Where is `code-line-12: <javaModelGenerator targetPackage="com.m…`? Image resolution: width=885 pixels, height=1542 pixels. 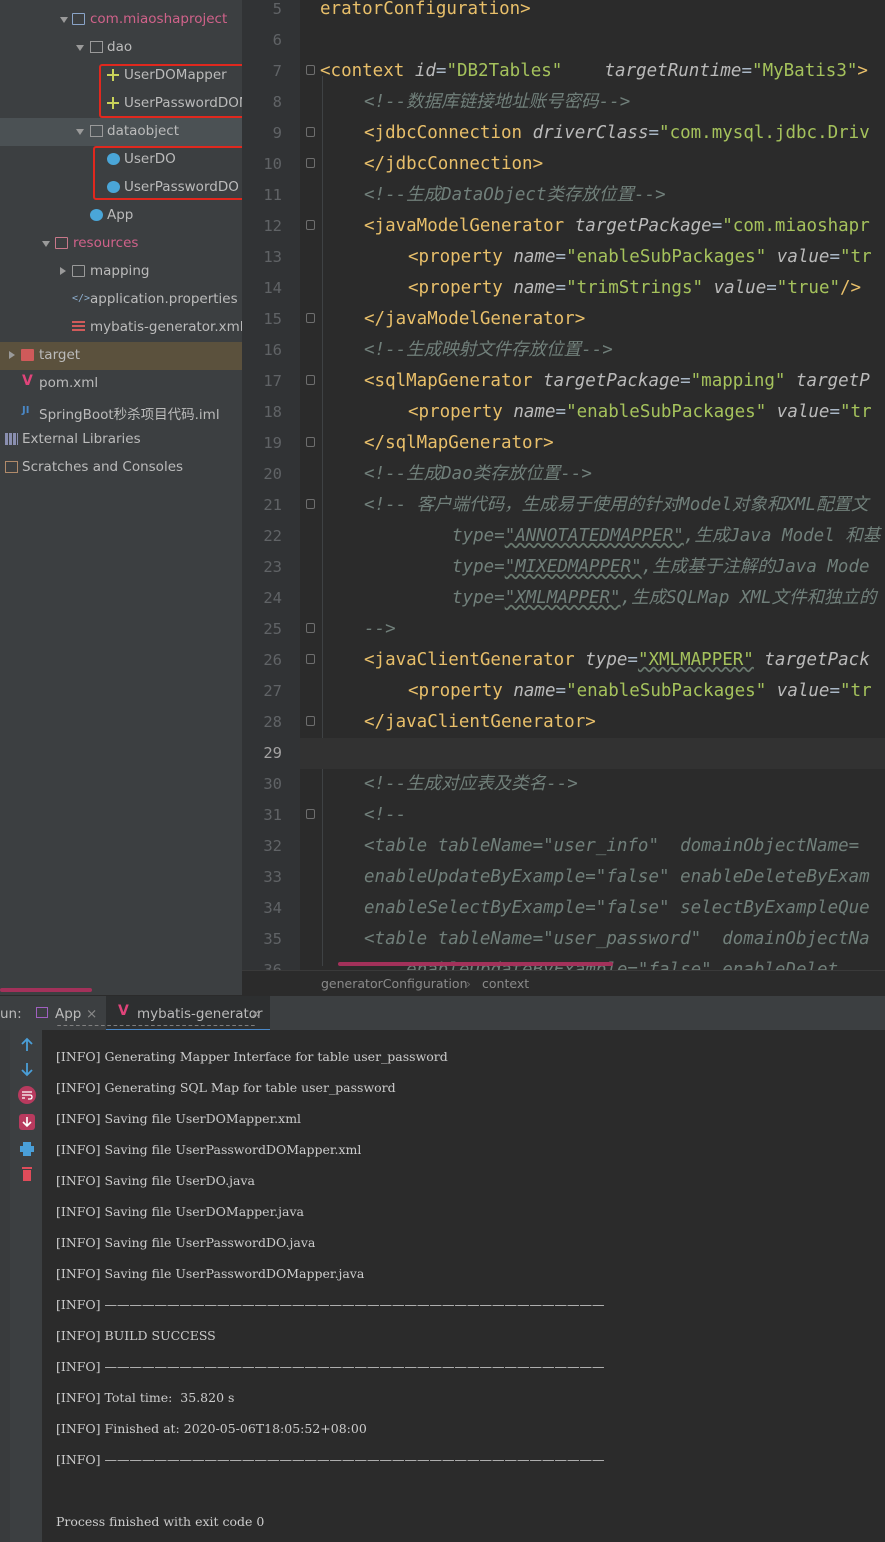
code-line-12: <javaModelGenerator targetPackage="com.m… is located at coordinates (592, 226).